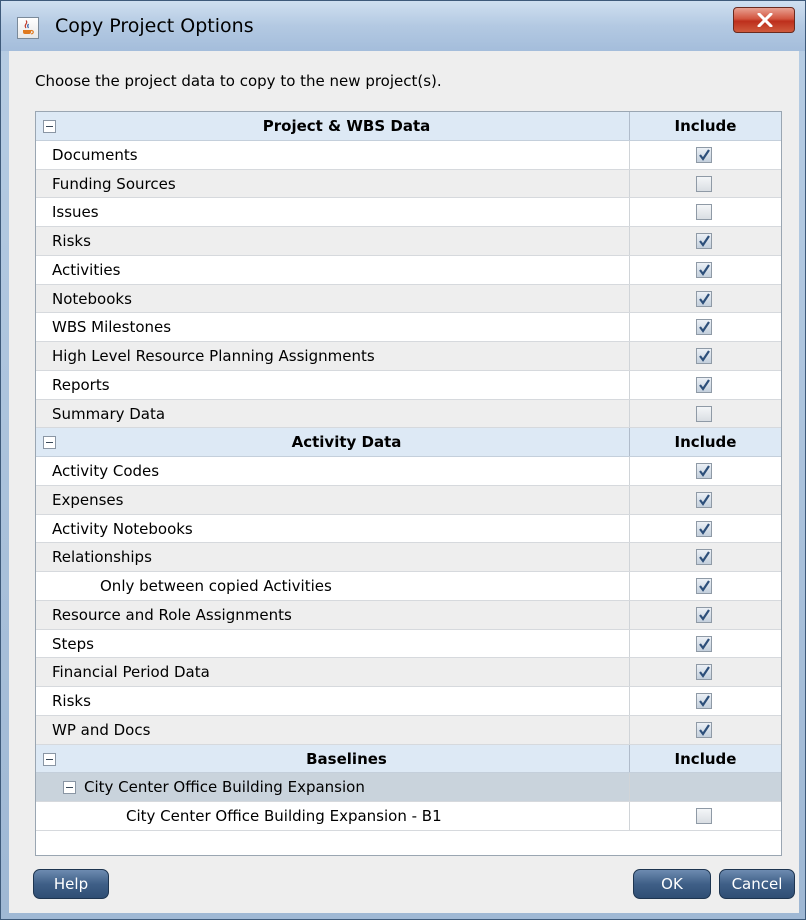  I want to click on option-label: Activity Notebooks, so click(122, 528).